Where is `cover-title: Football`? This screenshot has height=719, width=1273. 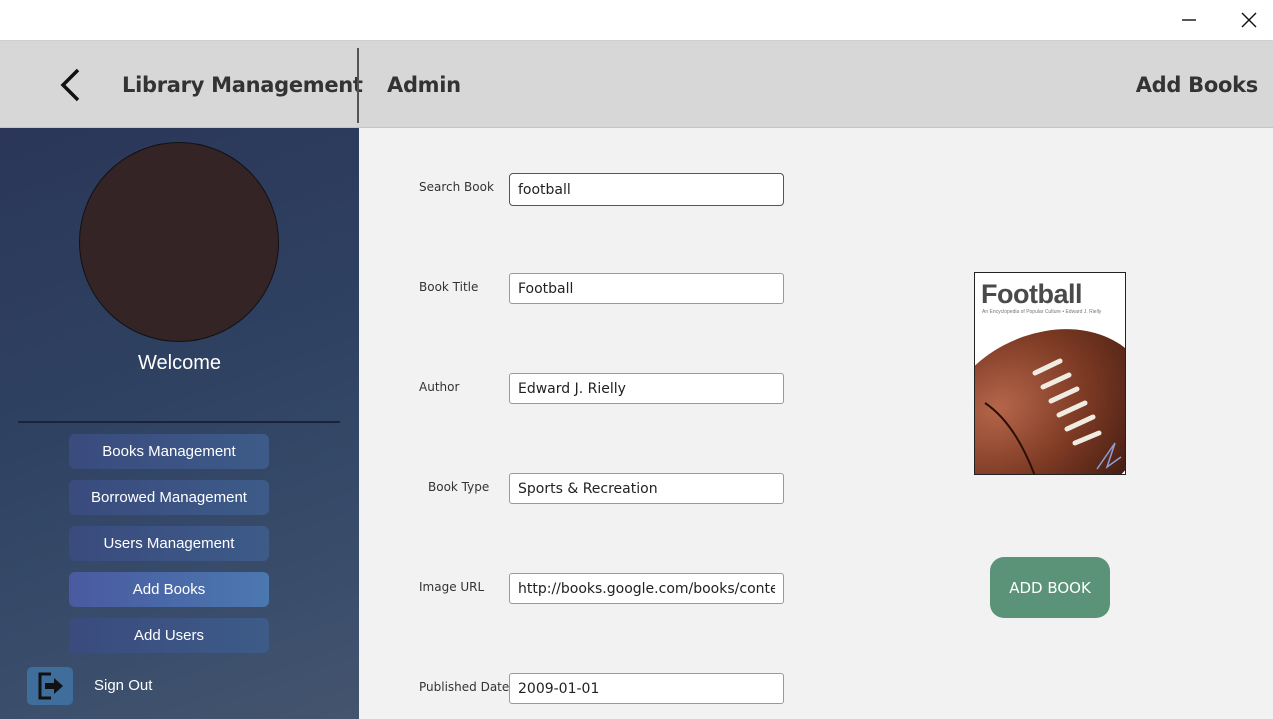
cover-title: Football is located at coordinates (1031, 294).